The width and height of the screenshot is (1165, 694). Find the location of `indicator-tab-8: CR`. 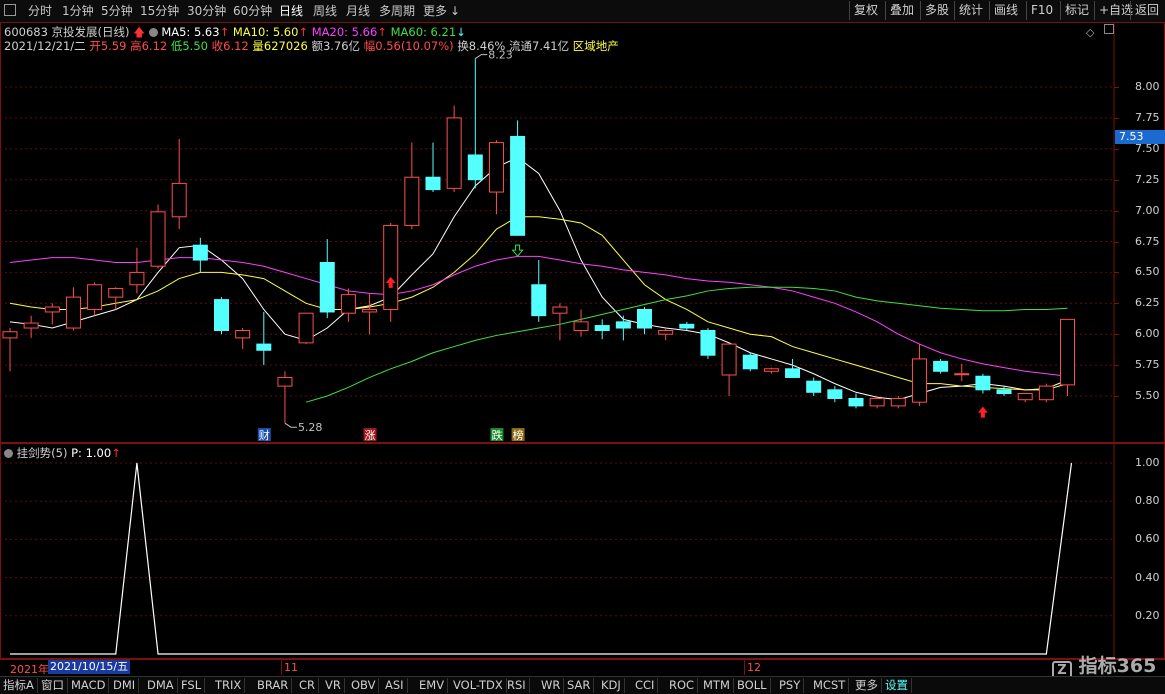

indicator-tab-8: CR is located at coordinates (308, 685).